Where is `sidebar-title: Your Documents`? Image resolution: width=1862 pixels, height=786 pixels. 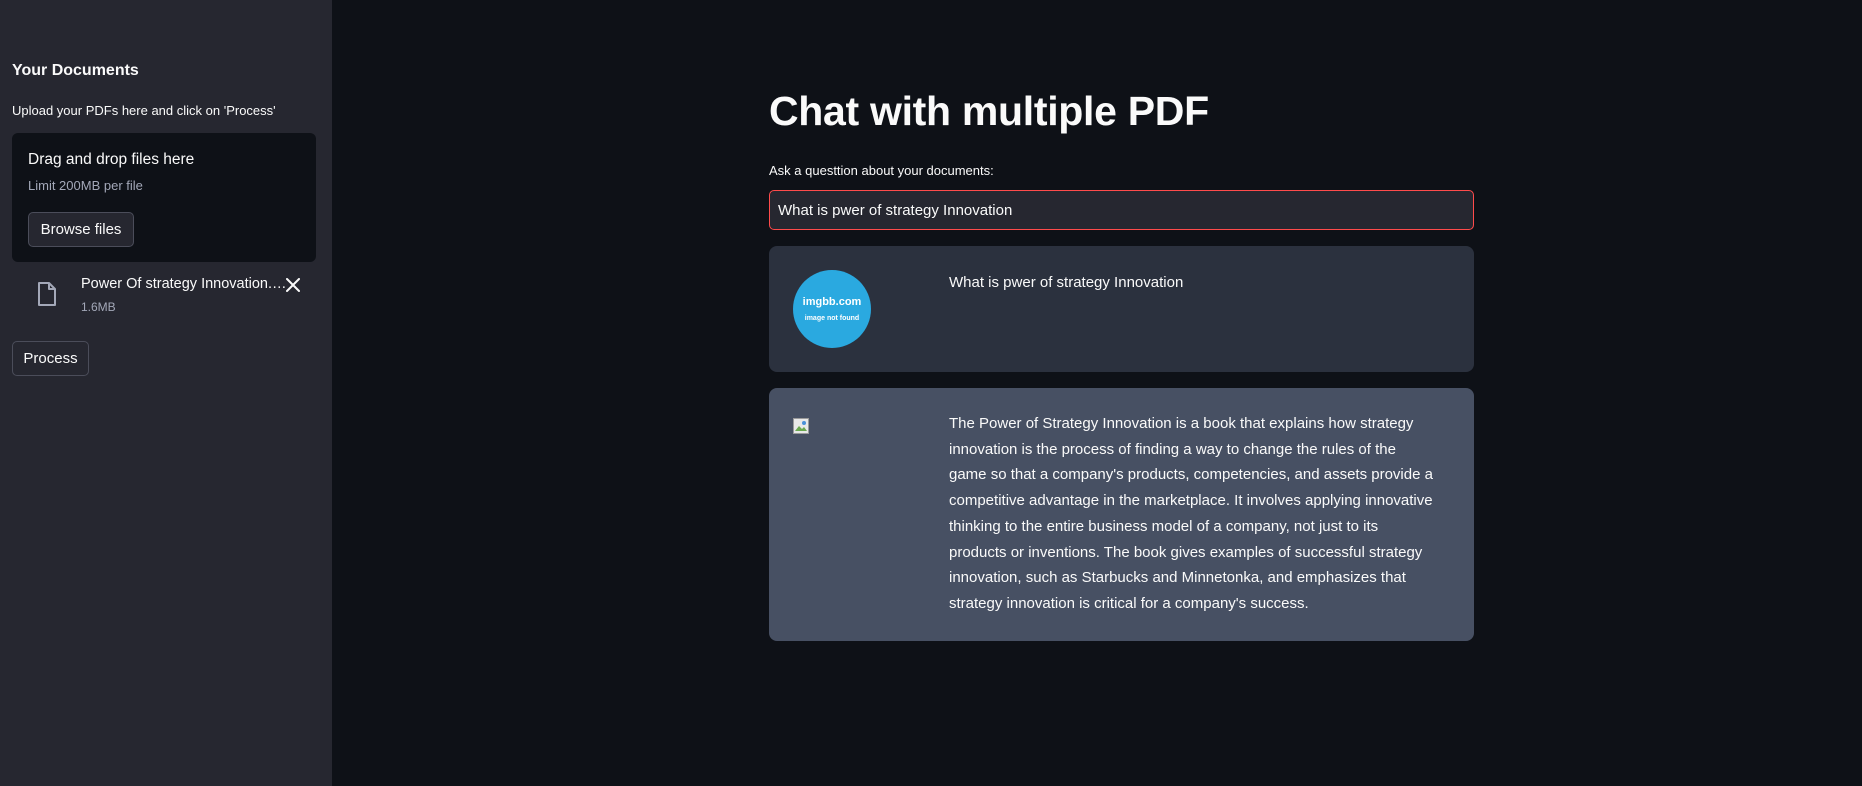
sidebar-title: Your Documents is located at coordinates (75, 70).